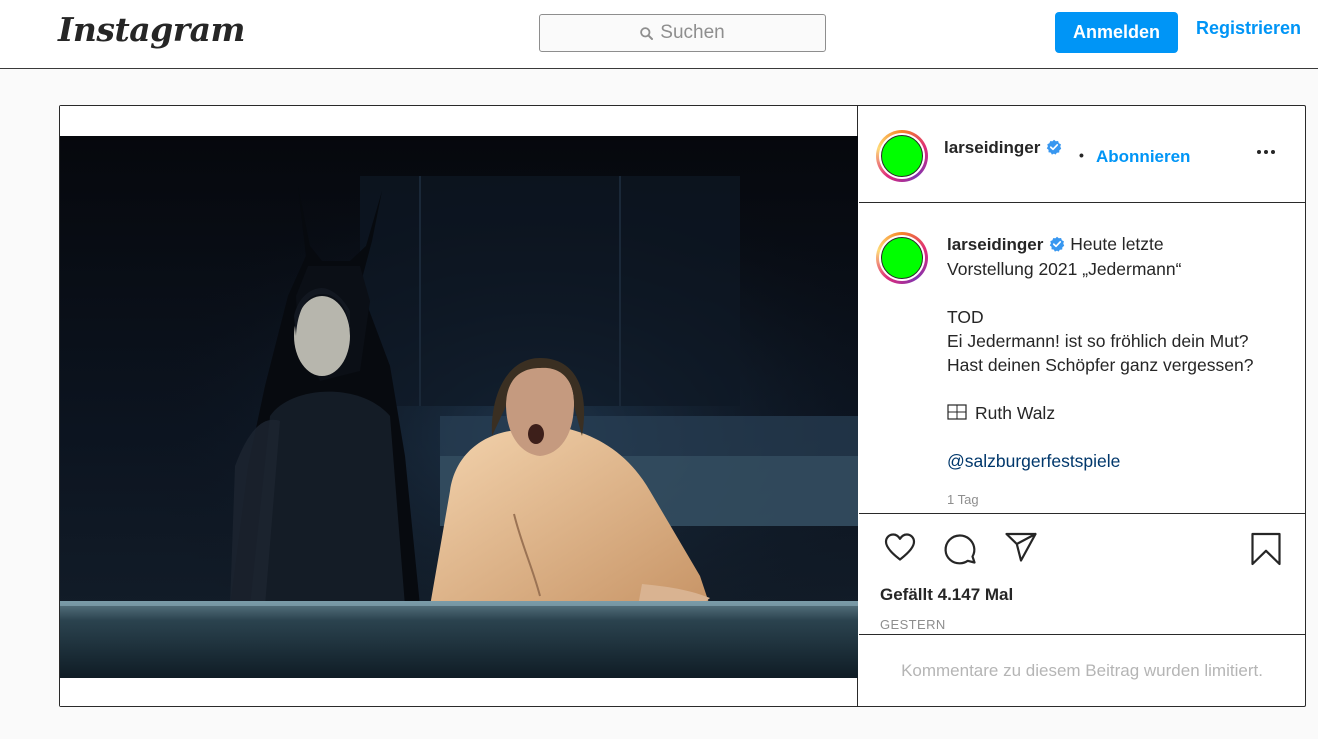 This screenshot has width=1318, height=739. I want to click on search-placeholder: Suchen, so click(692, 32).